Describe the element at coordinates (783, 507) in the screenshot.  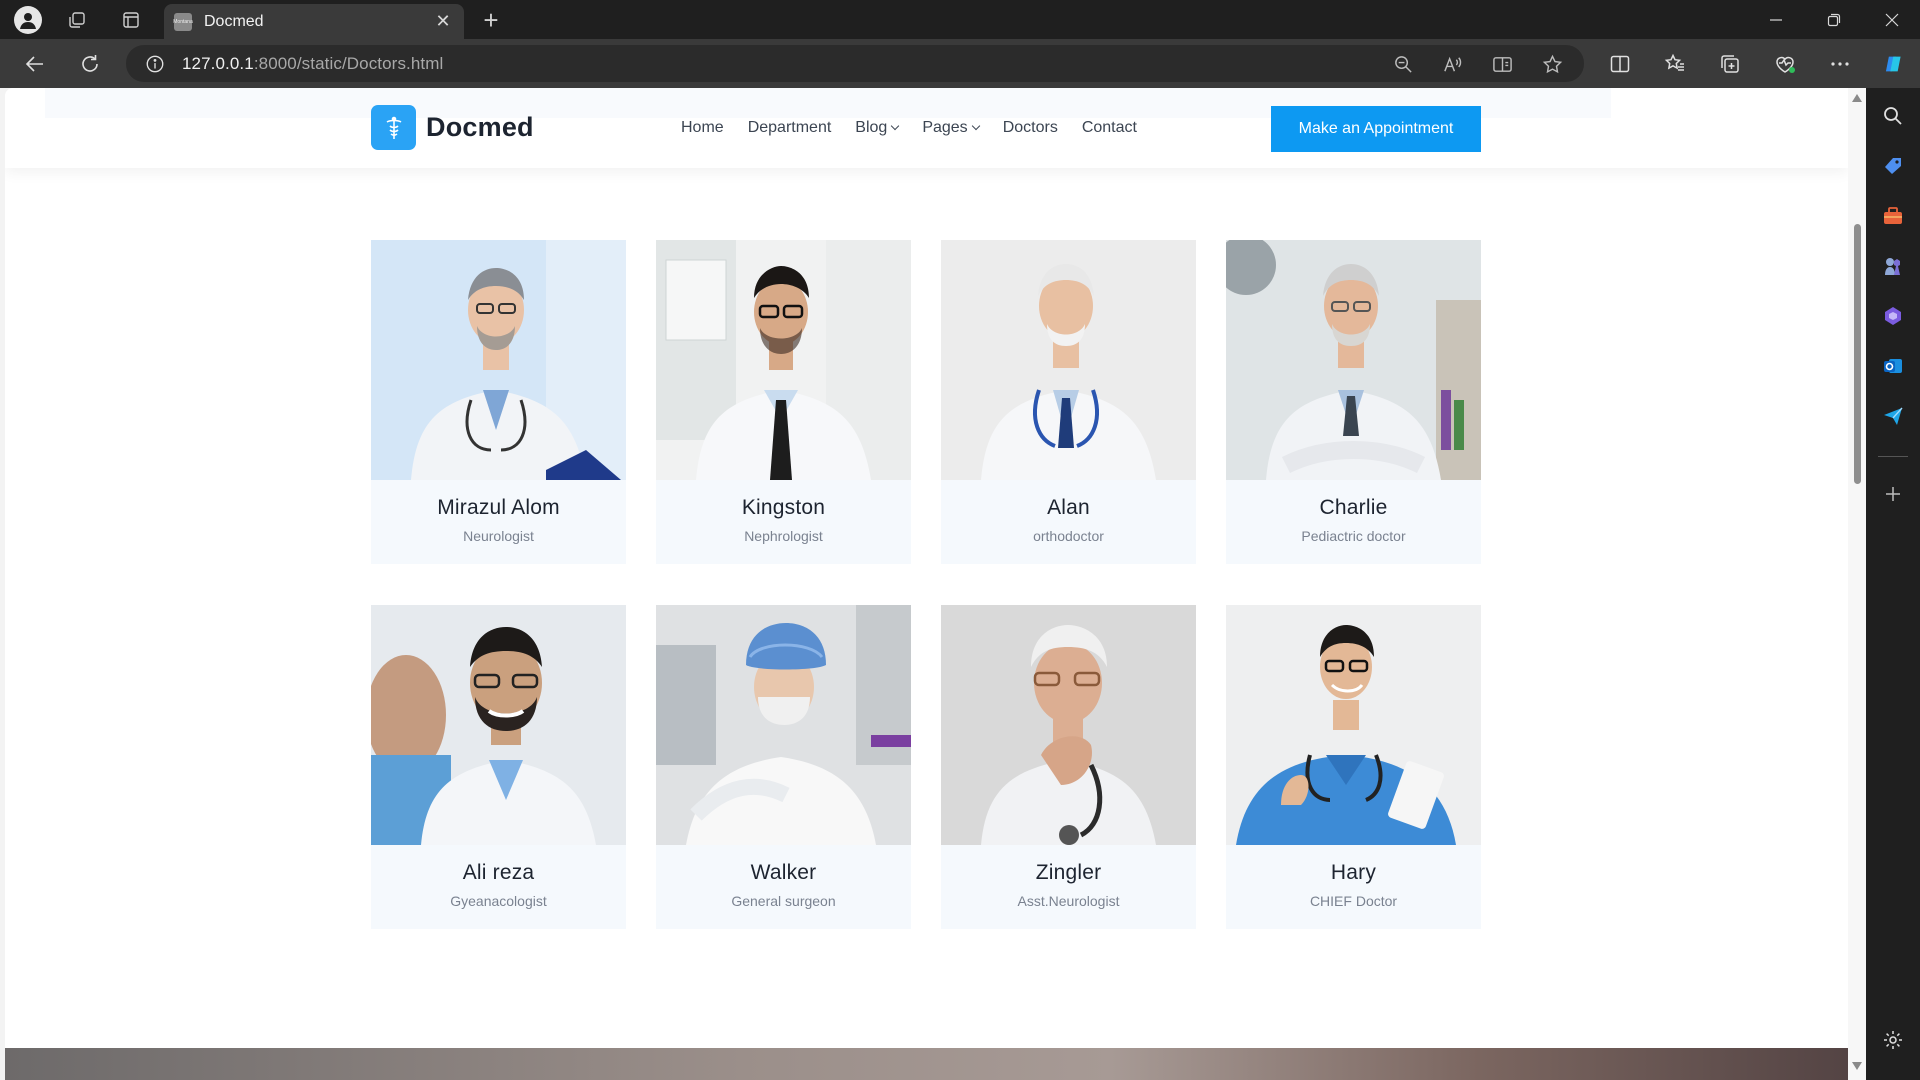
I see `doctor-name: Kingston` at that location.